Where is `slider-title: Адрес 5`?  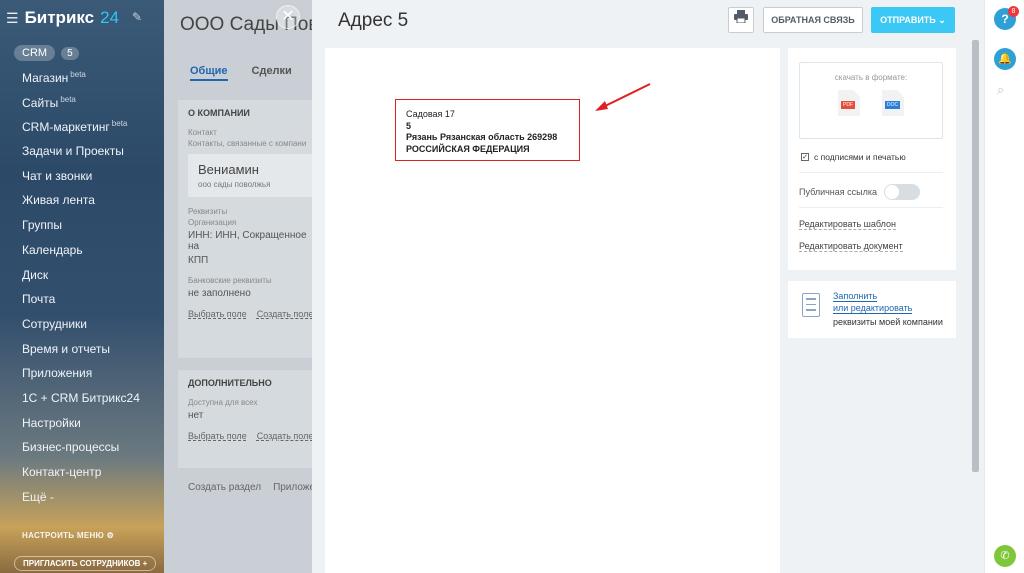
slider-title: Адрес 5 is located at coordinates (373, 20).